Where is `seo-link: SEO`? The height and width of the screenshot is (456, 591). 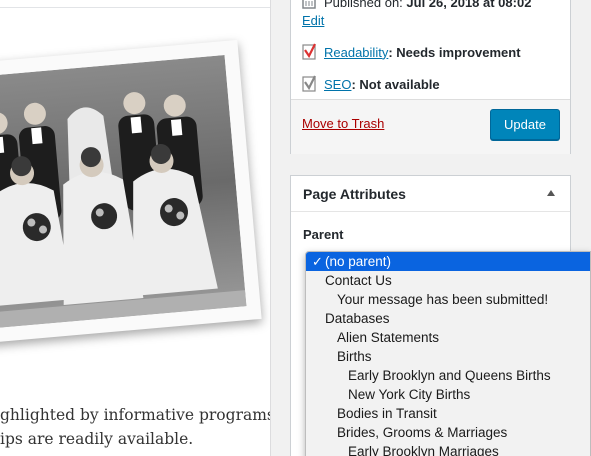
seo-link: SEO is located at coordinates (337, 84).